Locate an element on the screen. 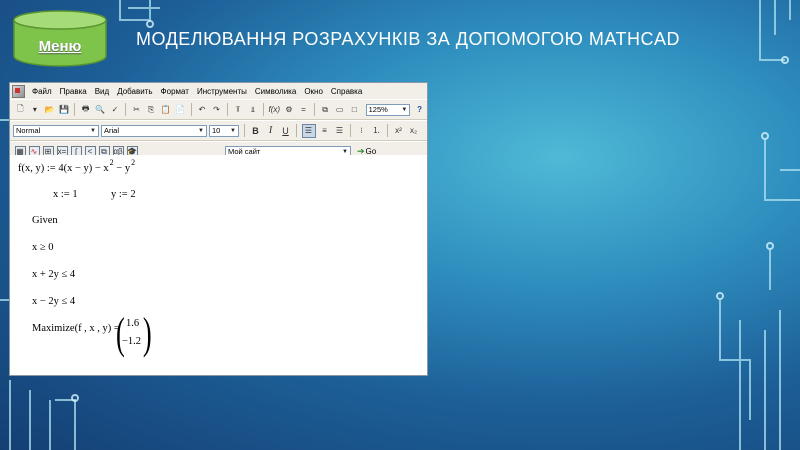 The height and width of the screenshot is (450, 800). paste-special-icon: 📄 is located at coordinates (181, 110).